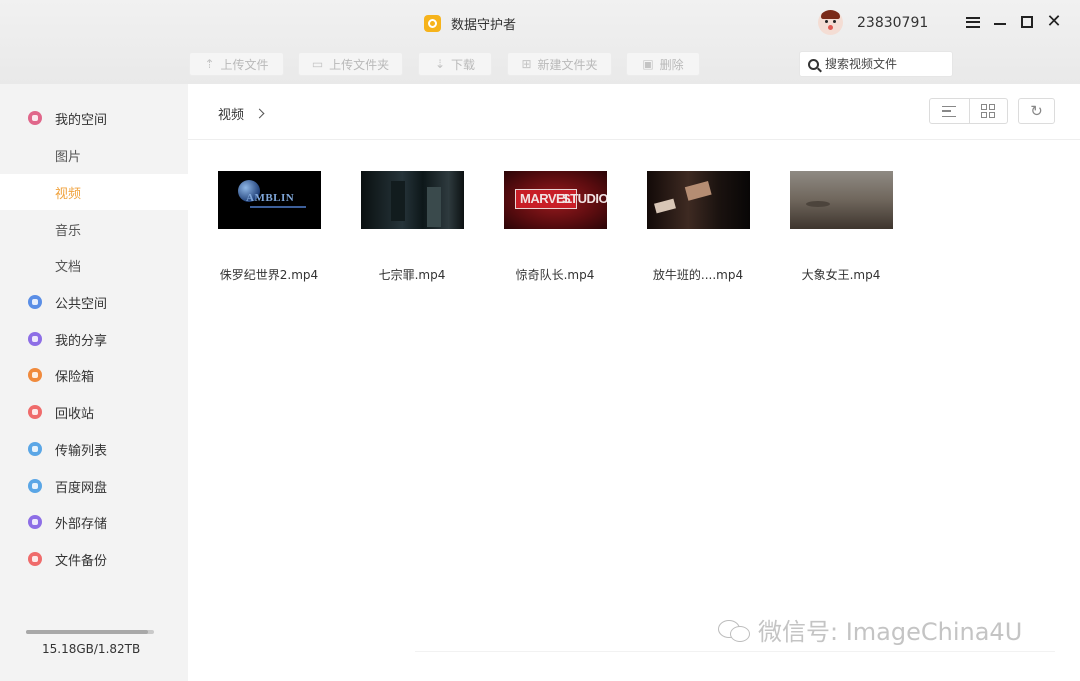  Describe the element at coordinates (81, 120) in the screenshot. I see `sidebar-item-label: 我的空间` at that location.